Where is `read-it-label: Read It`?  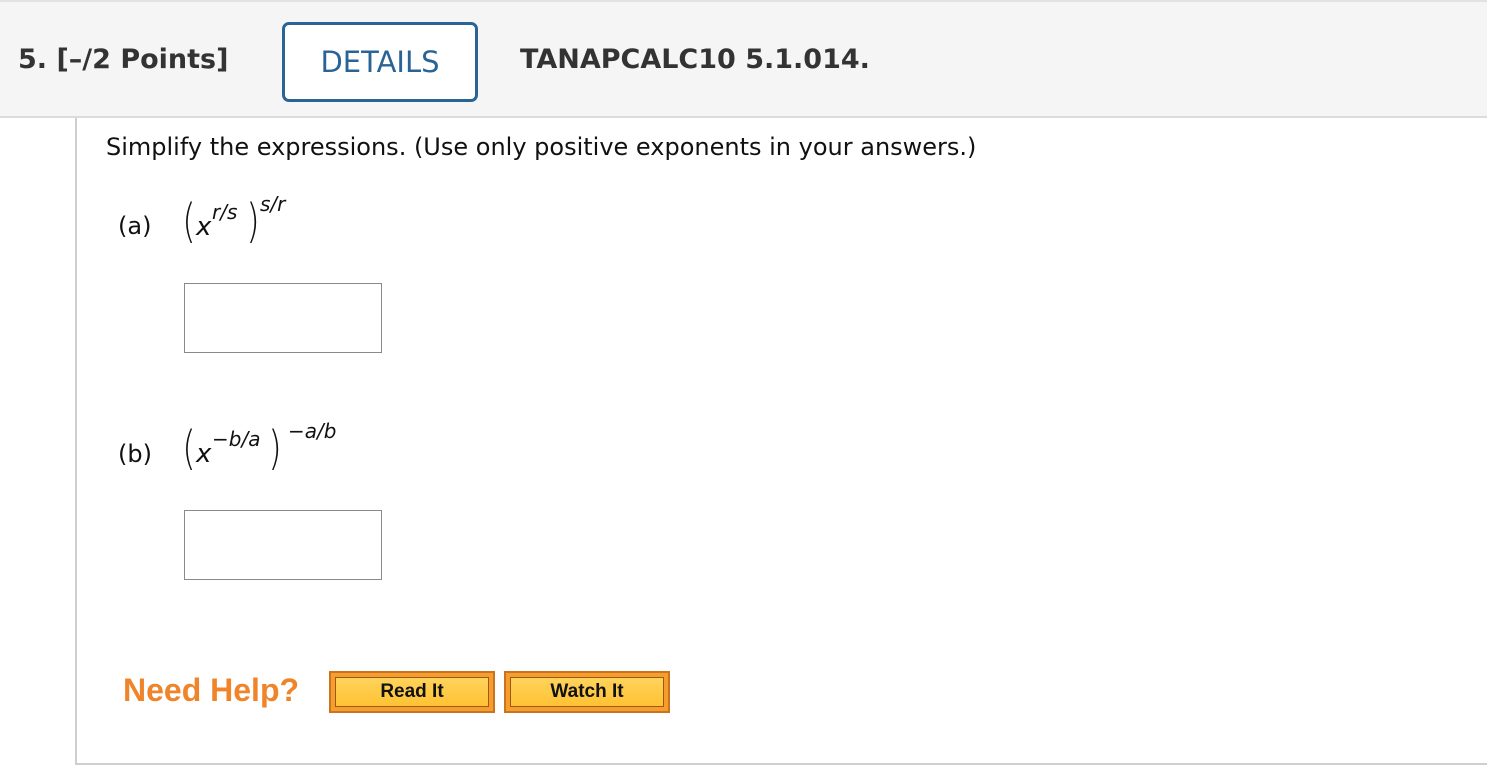
read-it-label: Read It is located at coordinates (412, 692).